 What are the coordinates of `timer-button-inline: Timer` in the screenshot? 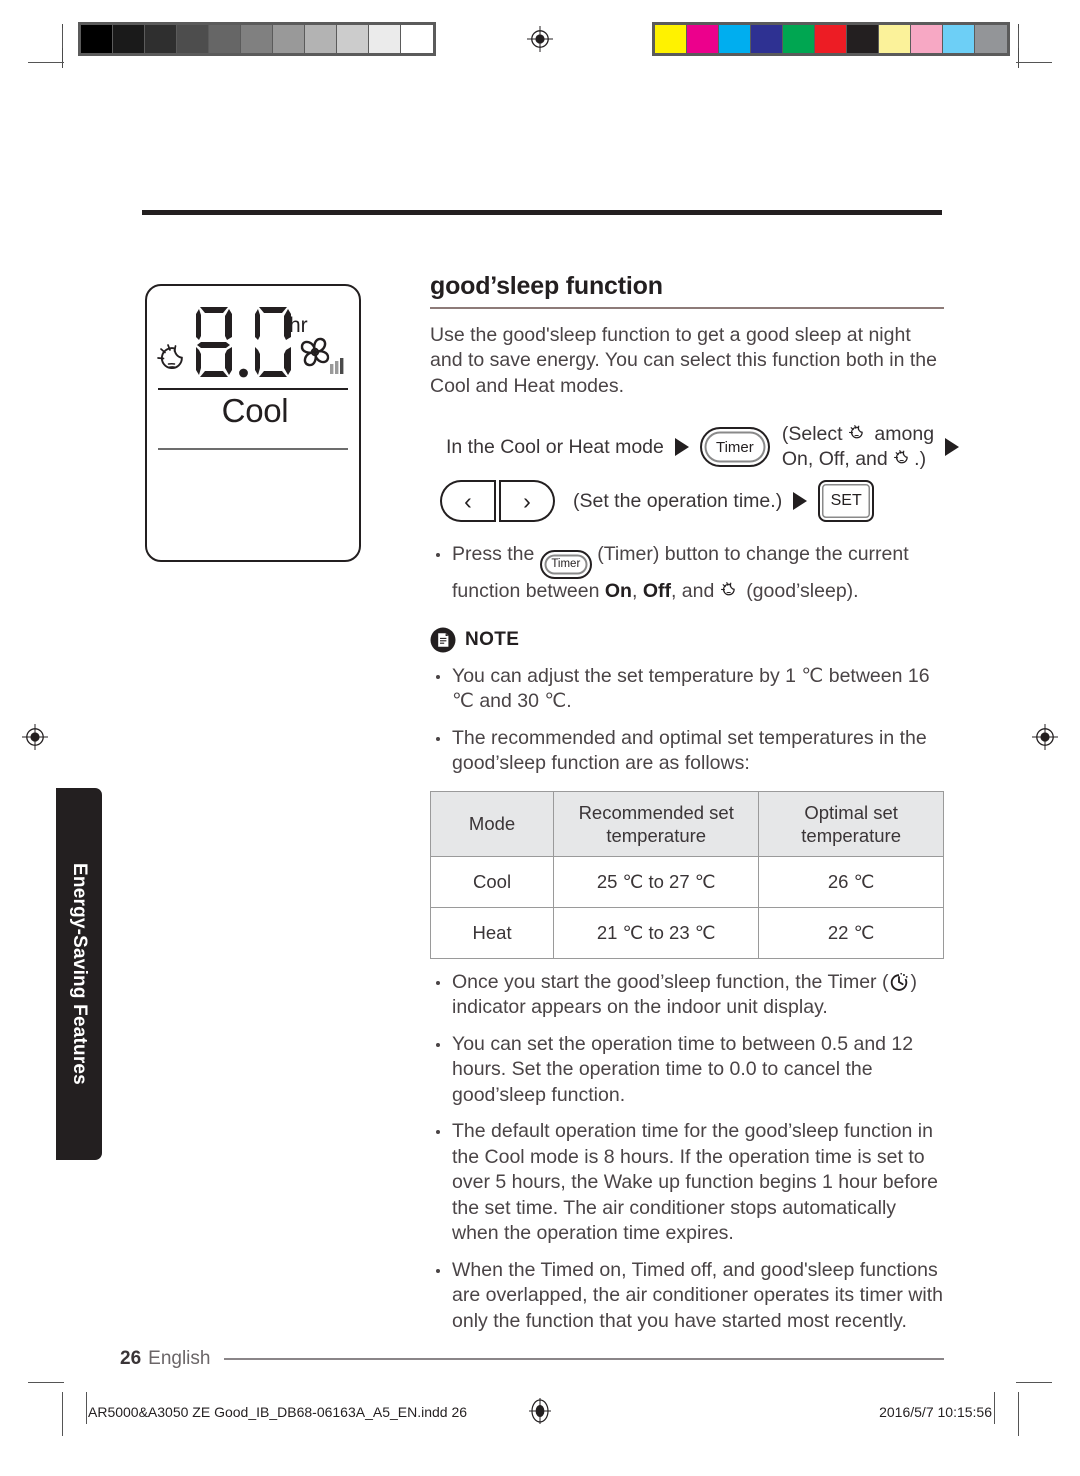 It's located at (565, 565).